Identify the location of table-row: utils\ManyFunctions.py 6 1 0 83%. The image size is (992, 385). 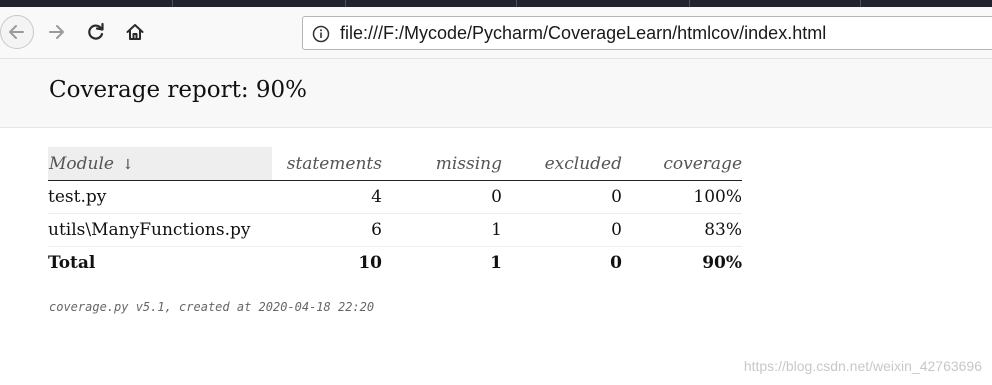
(395, 230).